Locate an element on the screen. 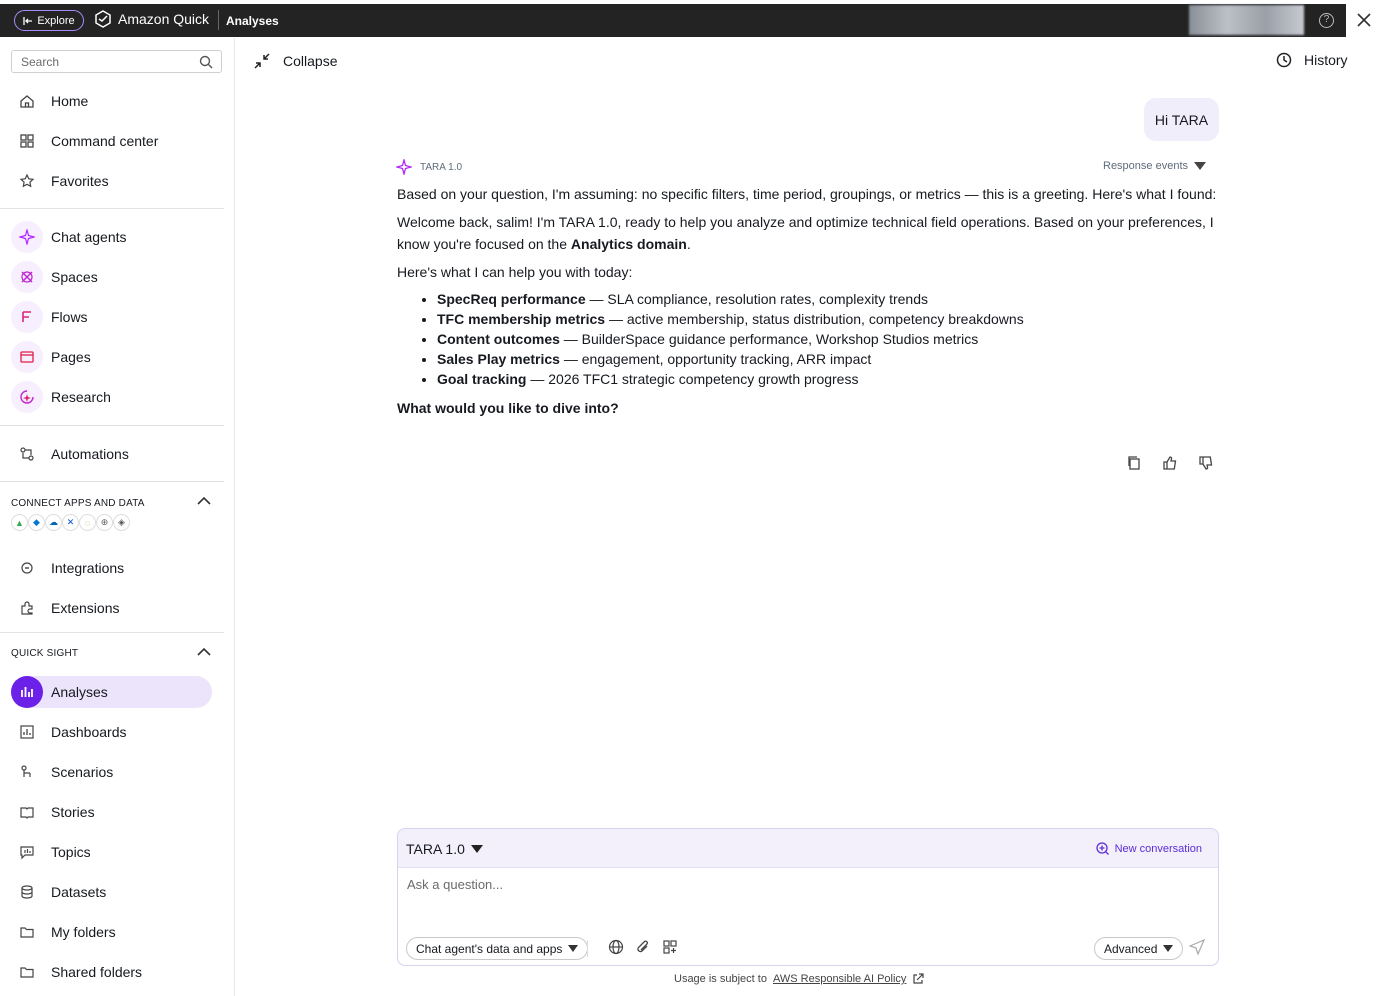 The width and height of the screenshot is (1380, 996). nav-flows: Flows is located at coordinates (111, 317).